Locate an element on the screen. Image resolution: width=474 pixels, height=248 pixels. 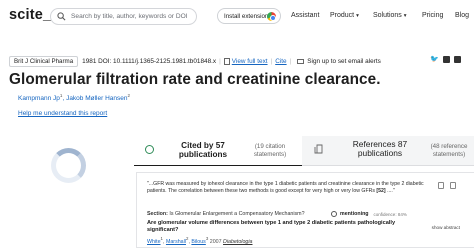
author-link: Jakob Møller Hansen is located at coordinates (96, 98).